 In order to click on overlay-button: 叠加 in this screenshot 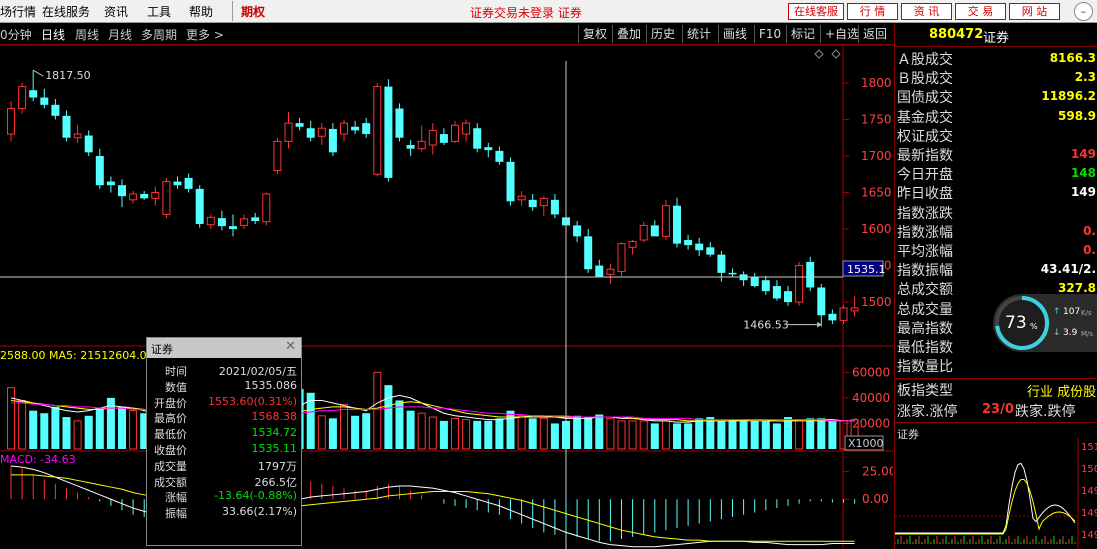, I will do `click(628, 34)`.